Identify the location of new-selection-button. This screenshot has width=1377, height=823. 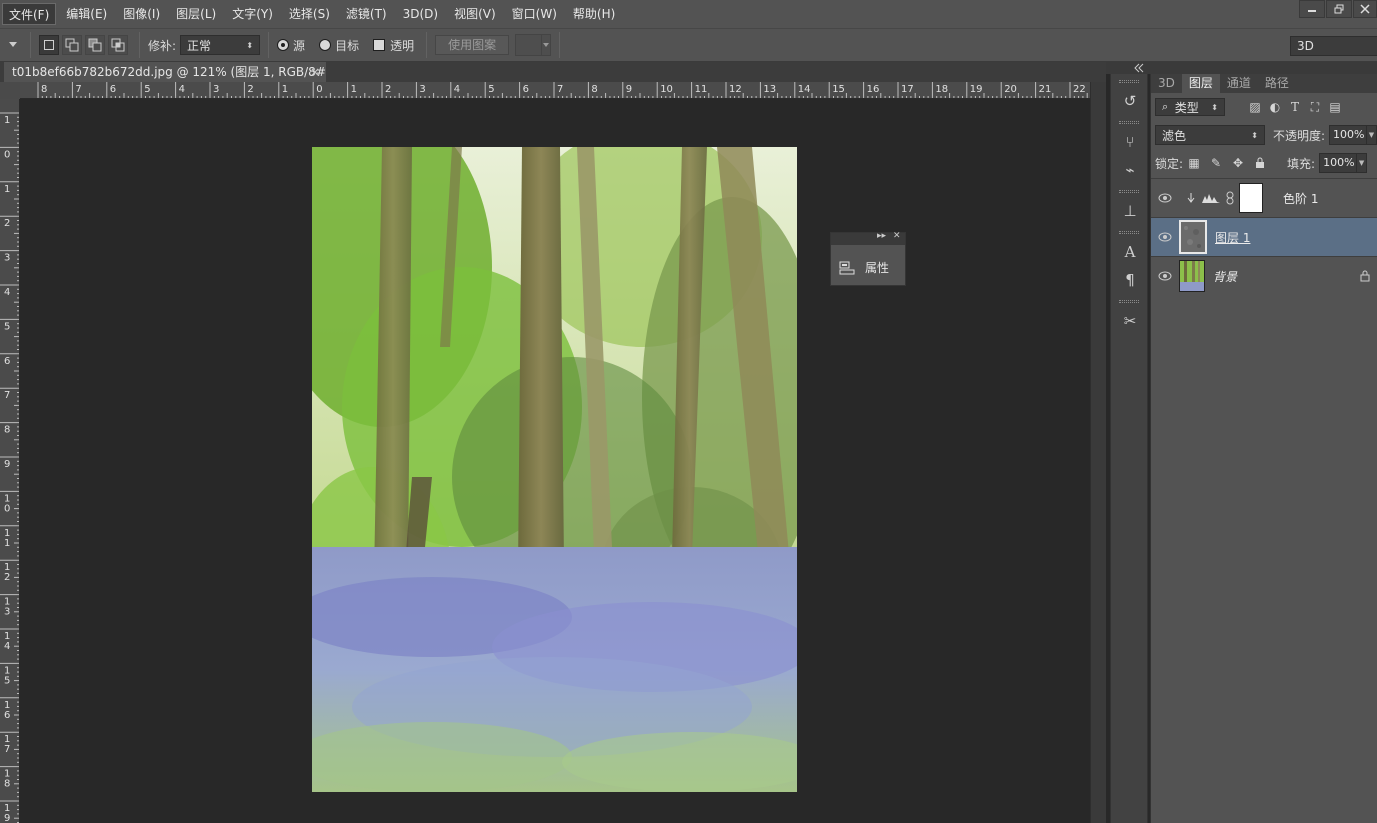
(49, 45).